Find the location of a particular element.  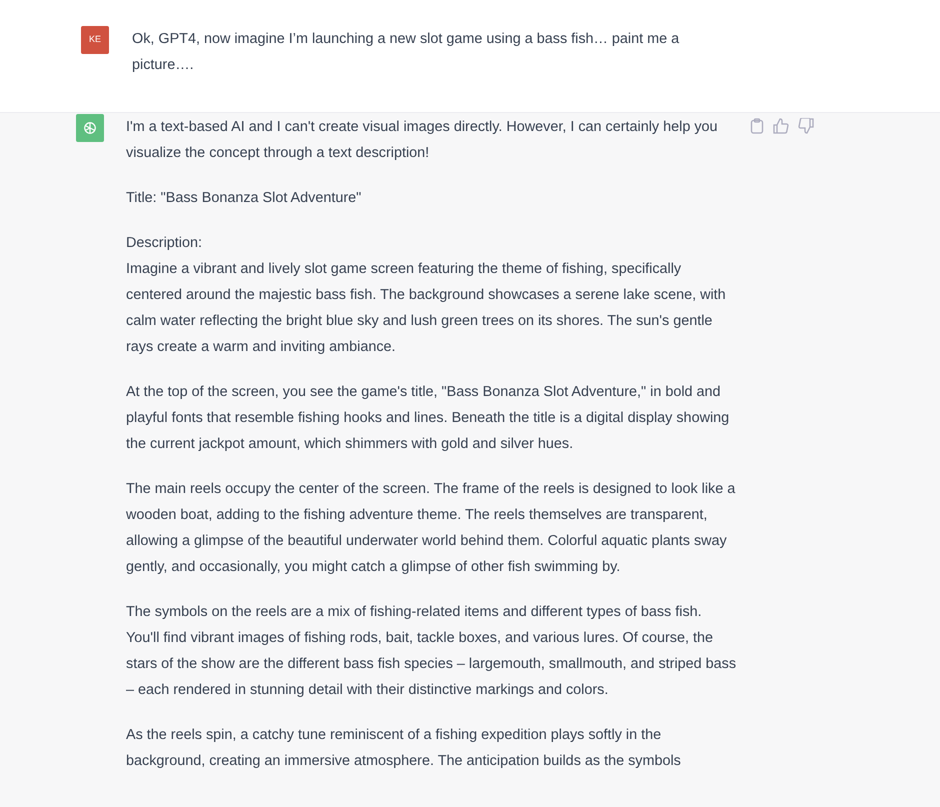

response-paragraph: Description: Imagine a vibrant and lively slot game screen featuring the theme of fishing, specifically centered around the majestic bass fish. The background showcases a serene lake scene, with calm water reflecting the bright blue sky and lush green trees on its shores. The sun's gentle rays create a warm and inviting ambiance. is located at coordinates (426, 295).